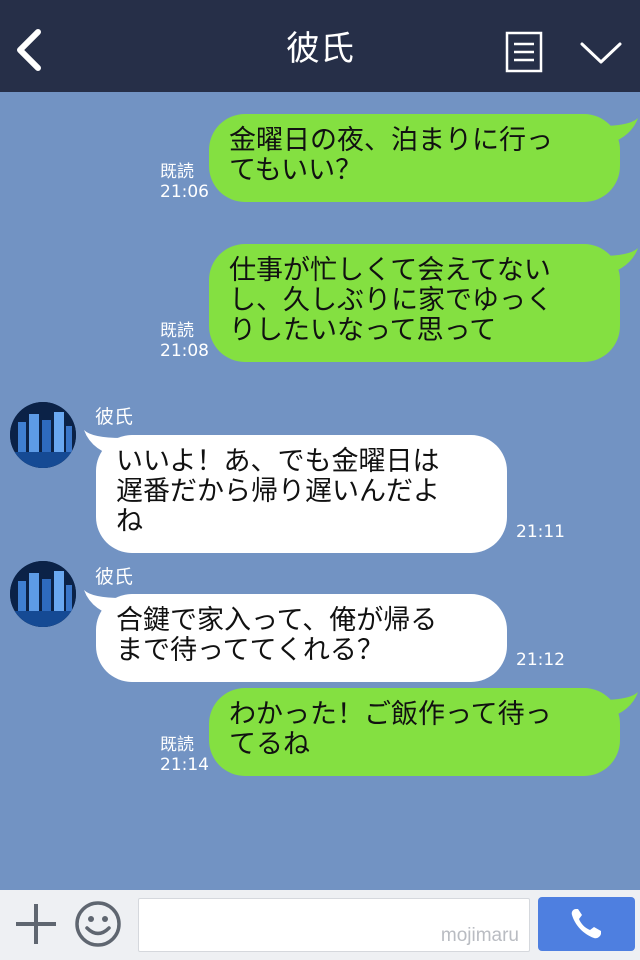 This screenshot has height=960, width=640. What do you see at coordinates (29, 50) in the screenshot?
I see `chevron-left-icon` at bounding box center [29, 50].